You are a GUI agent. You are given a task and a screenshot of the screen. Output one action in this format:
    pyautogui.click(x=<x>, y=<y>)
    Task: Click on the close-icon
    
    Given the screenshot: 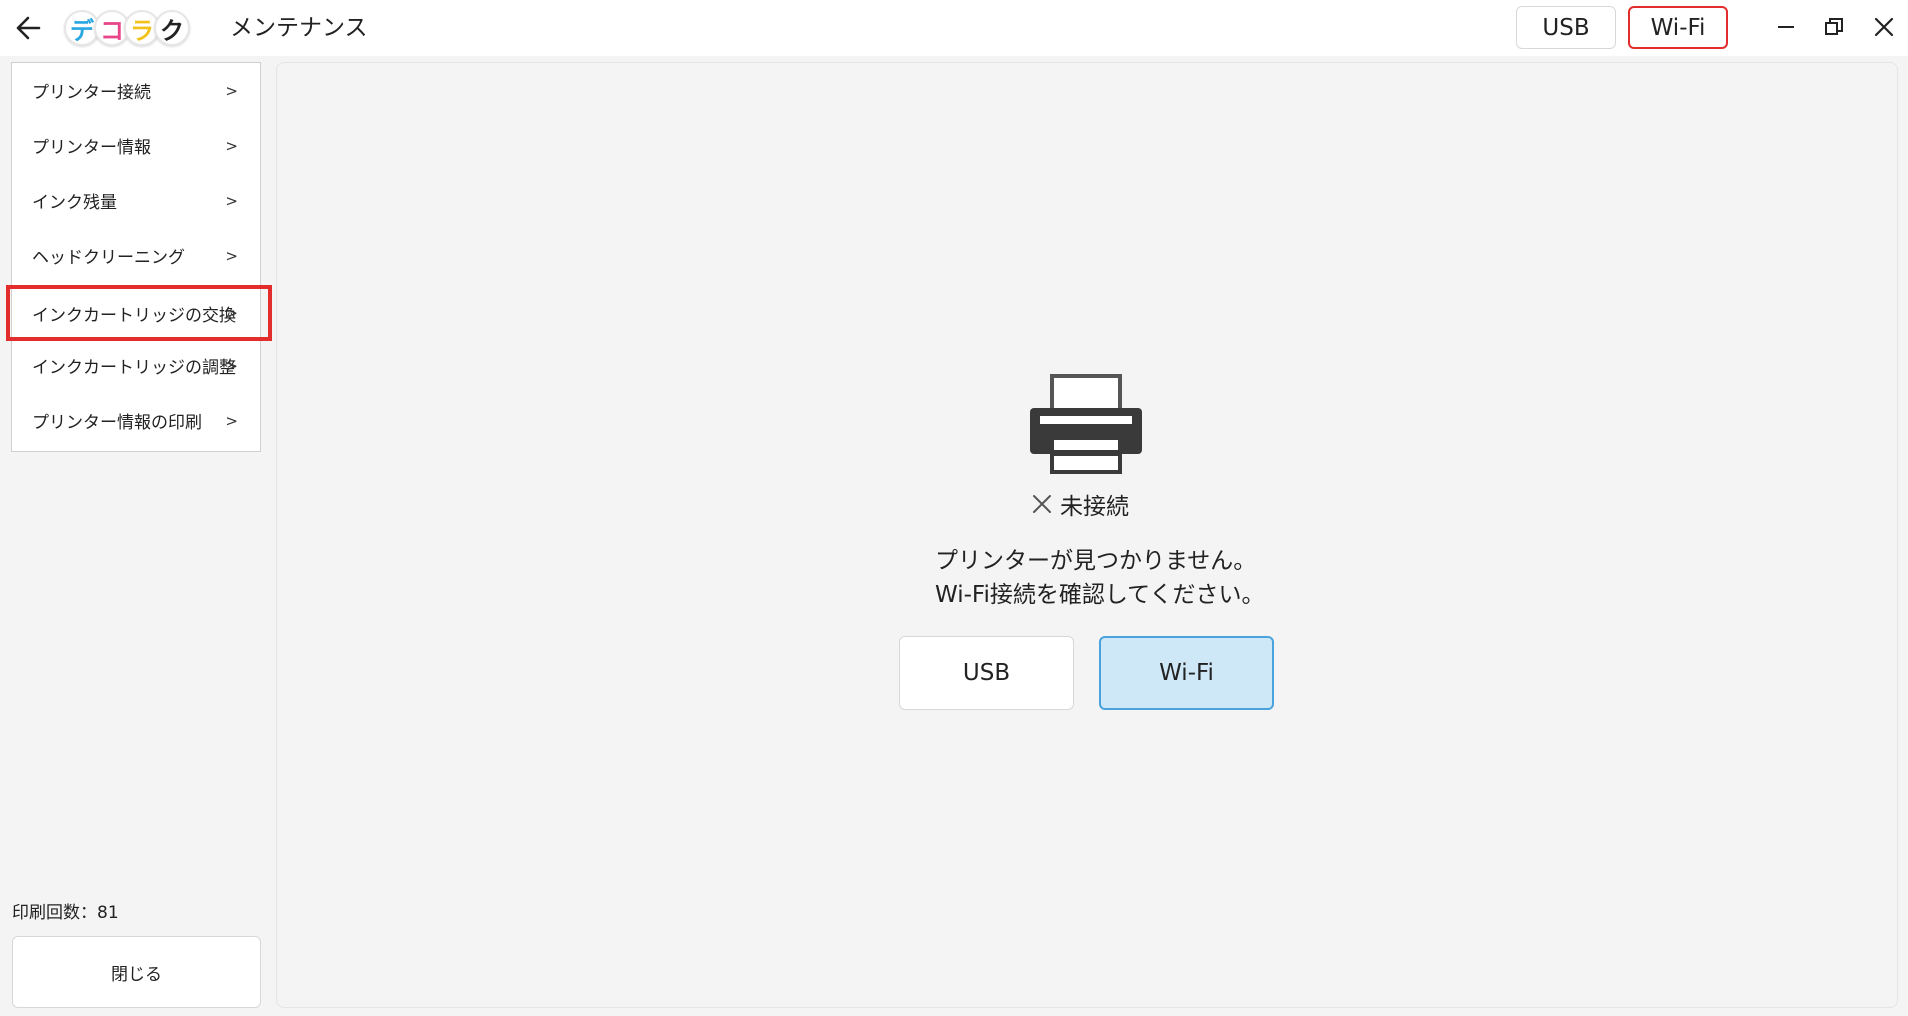 What is the action you would take?
    pyautogui.click(x=1884, y=27)
    